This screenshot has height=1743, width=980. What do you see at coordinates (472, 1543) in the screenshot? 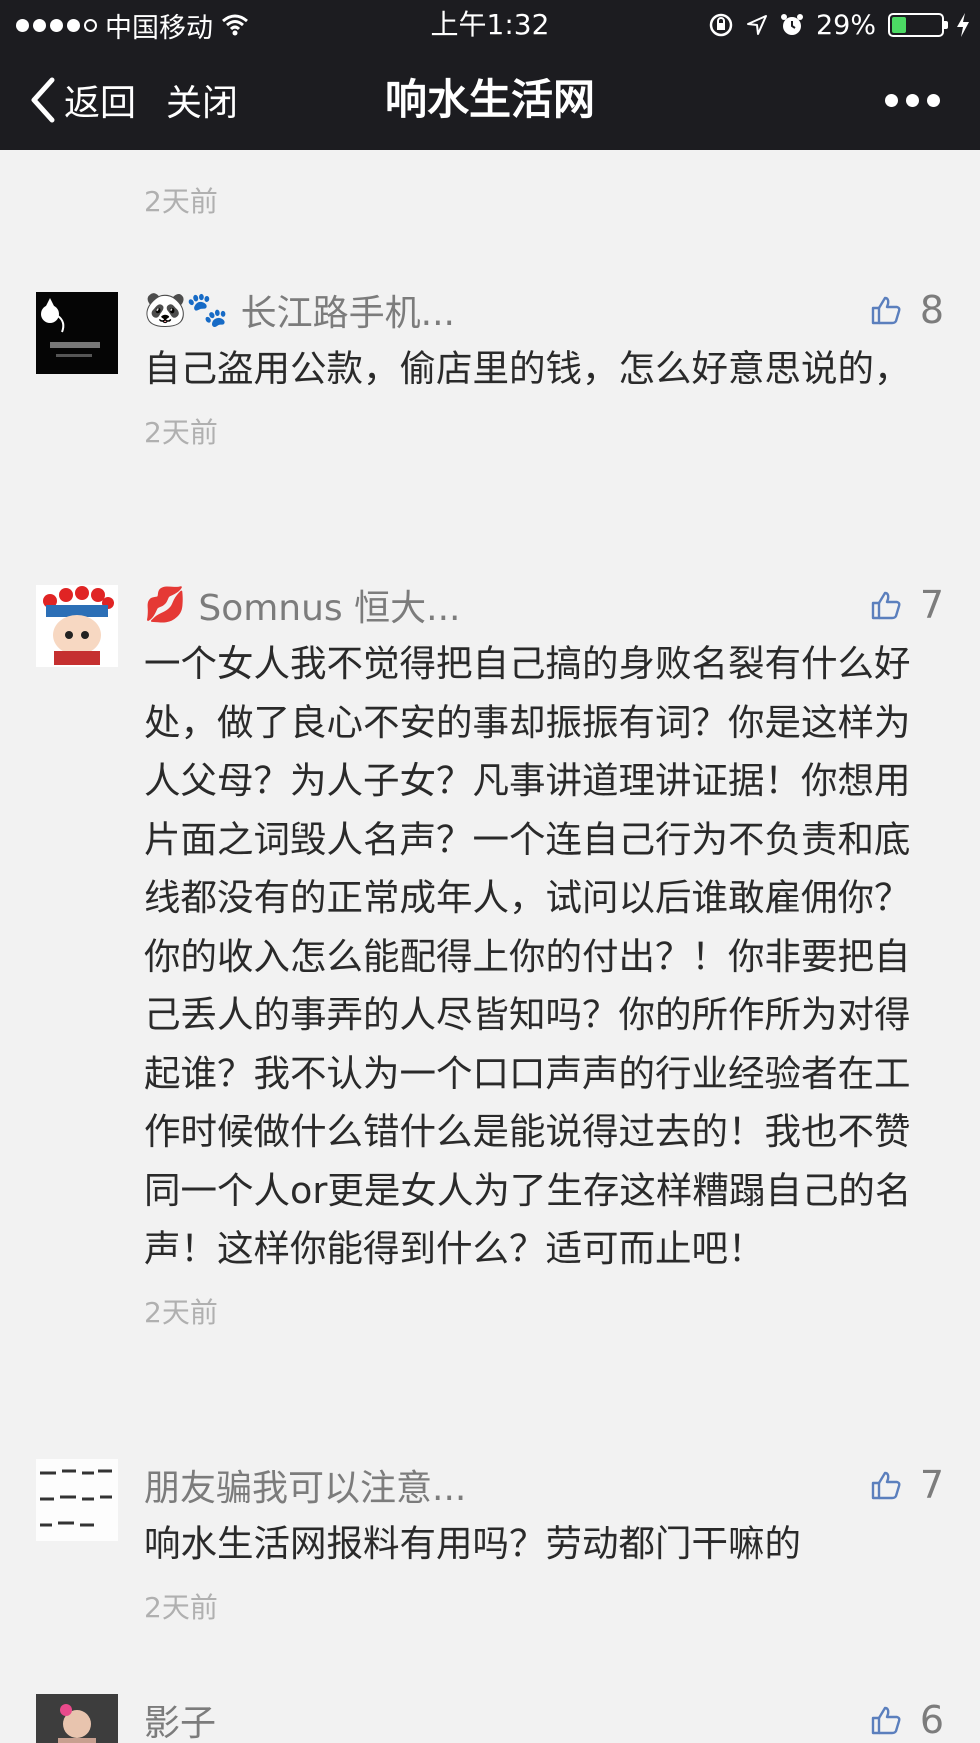
I see `comment-text: 响水生活网报料有用吗？劳动都门干嘛的` at bounding box center [472, 1543].